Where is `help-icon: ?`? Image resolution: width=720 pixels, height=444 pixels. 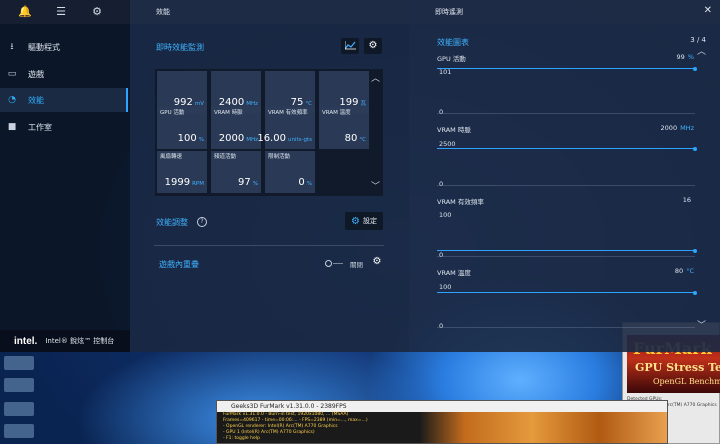
help-icon: ? is located at coordinates (202, 222).